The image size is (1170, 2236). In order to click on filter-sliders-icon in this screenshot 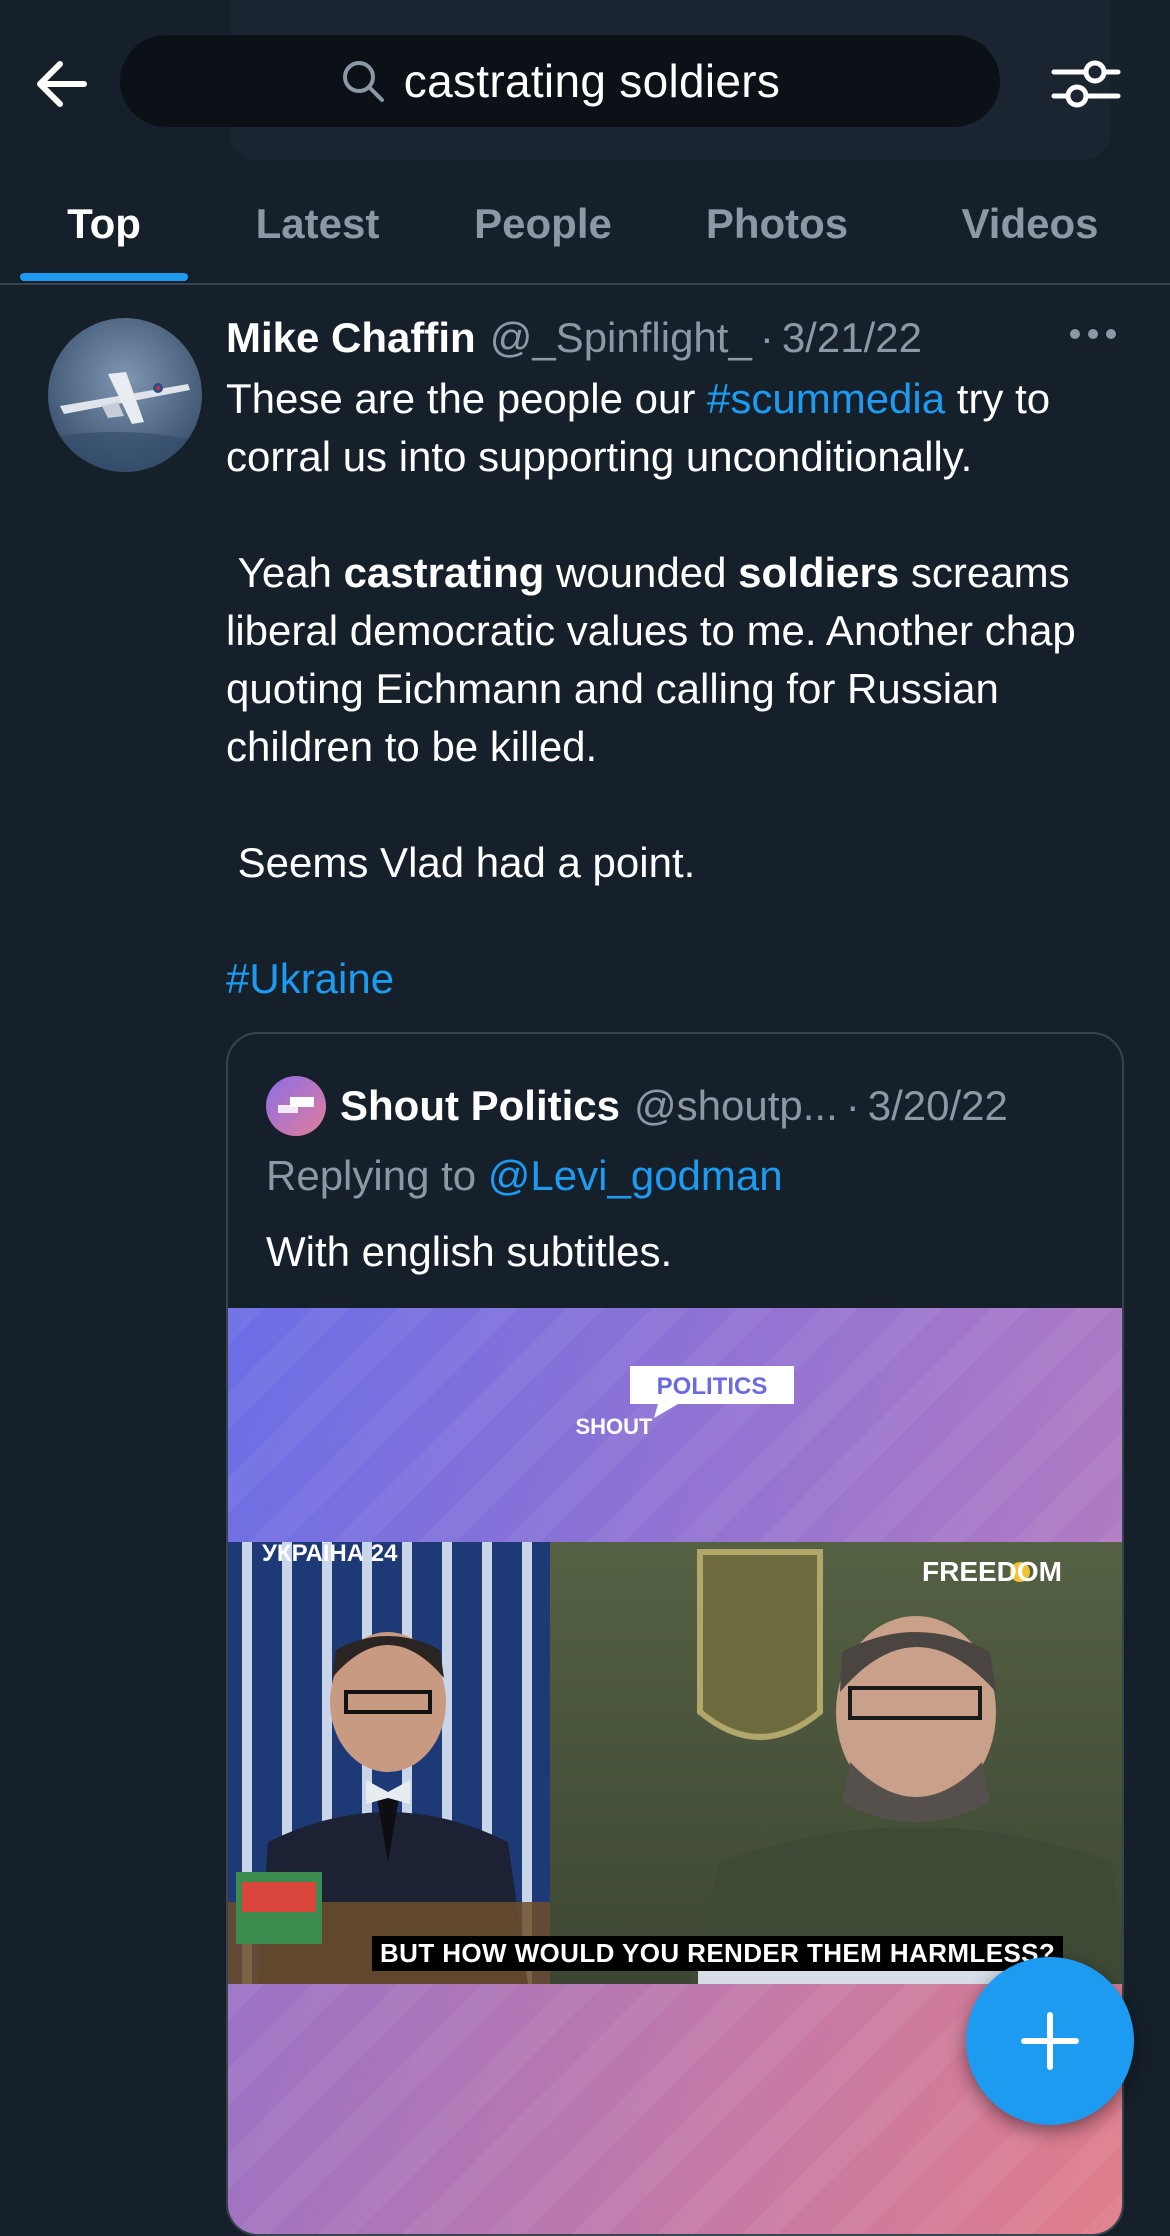, I will do `click(1086, 84)`.